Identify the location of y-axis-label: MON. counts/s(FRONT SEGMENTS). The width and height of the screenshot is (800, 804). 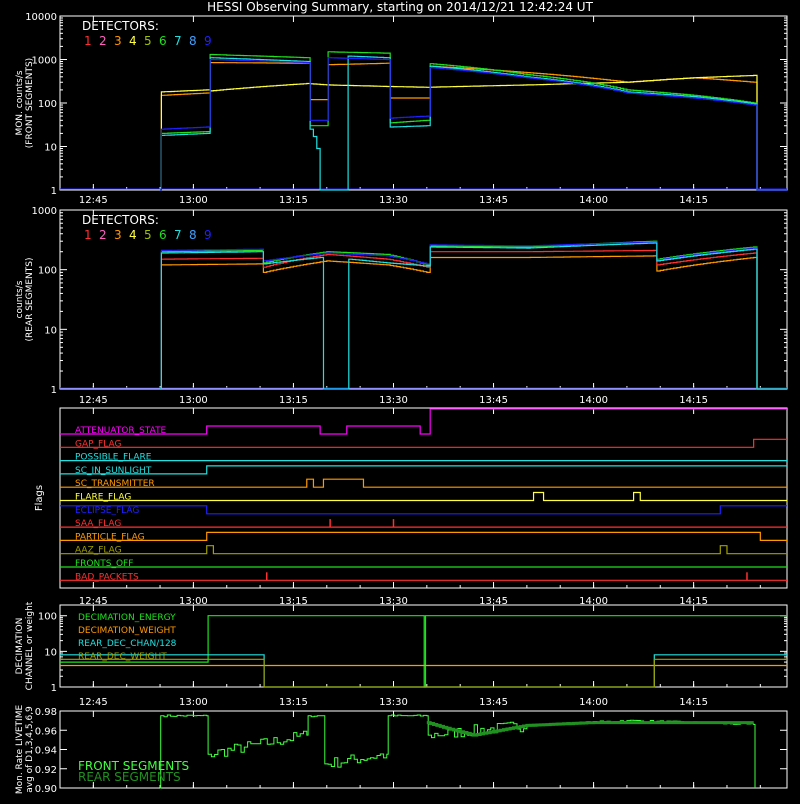
(25, 103).